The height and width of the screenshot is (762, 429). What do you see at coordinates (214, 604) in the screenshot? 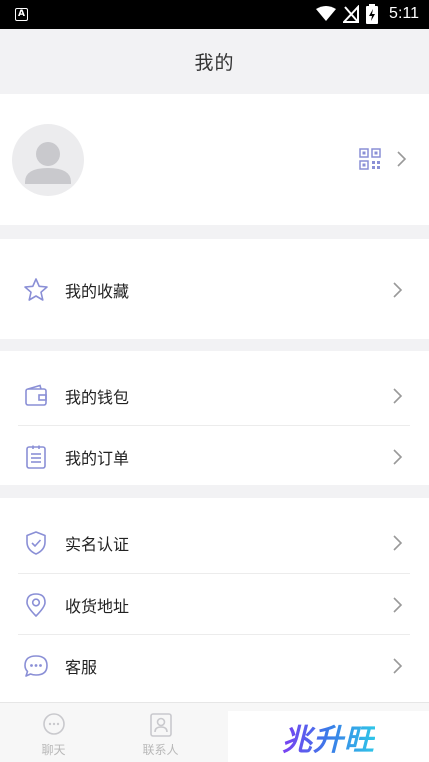
I see `menu-item-shipping-address: 收货地址` at bounding box center [214, 604].